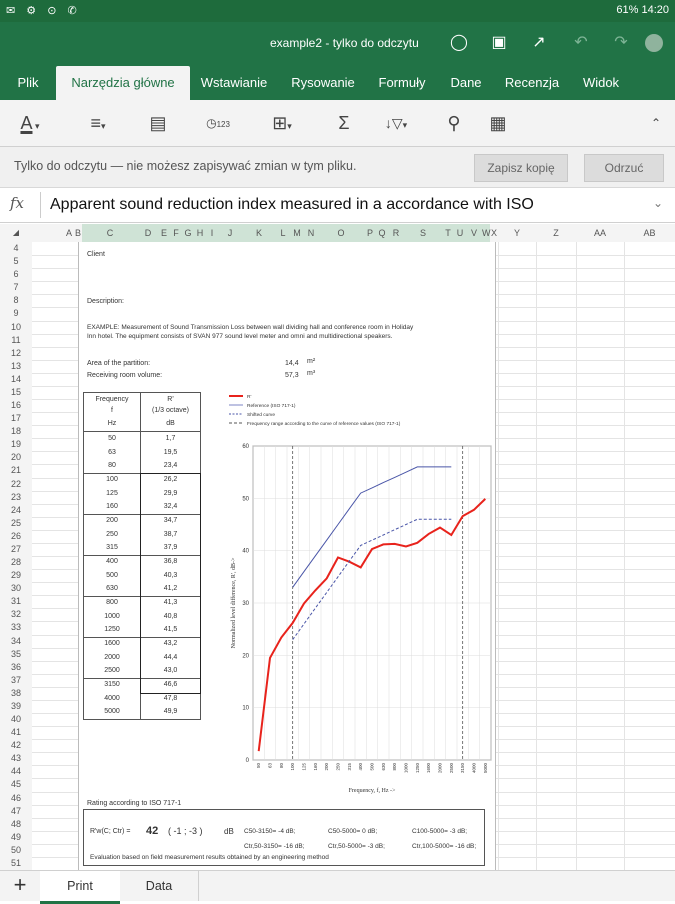 The image size is (675, 904). Describe the element at coordinates (200, 233) in the screenshot. I see `column-header: H` at that location.